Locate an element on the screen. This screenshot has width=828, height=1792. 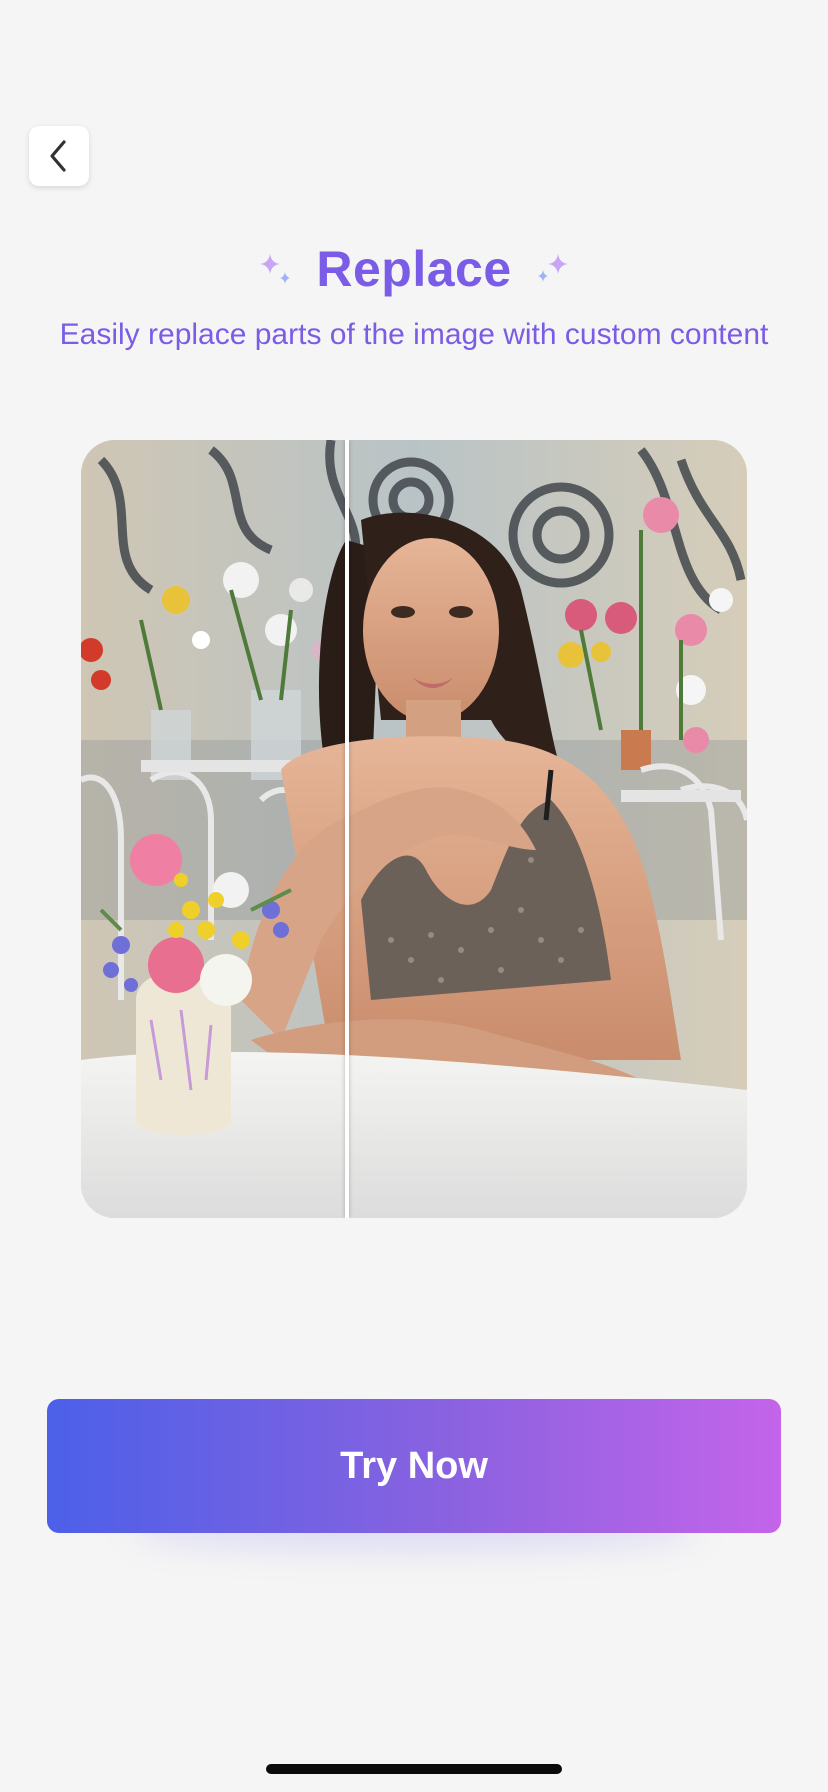
try-now-button: Try Now is located at coordinates (414, 1466).